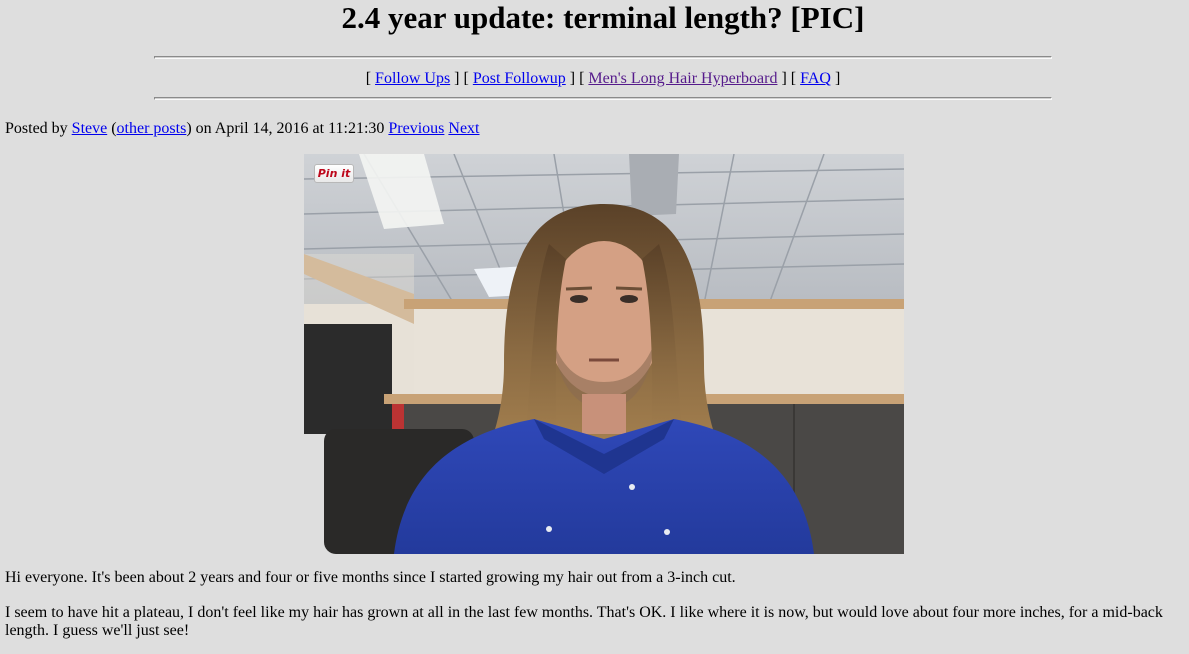 This screenshot has height=654, width=1189. Describe the element at coordinates (603, 98) in the screenshot. I see `bottom-divider` at that location.